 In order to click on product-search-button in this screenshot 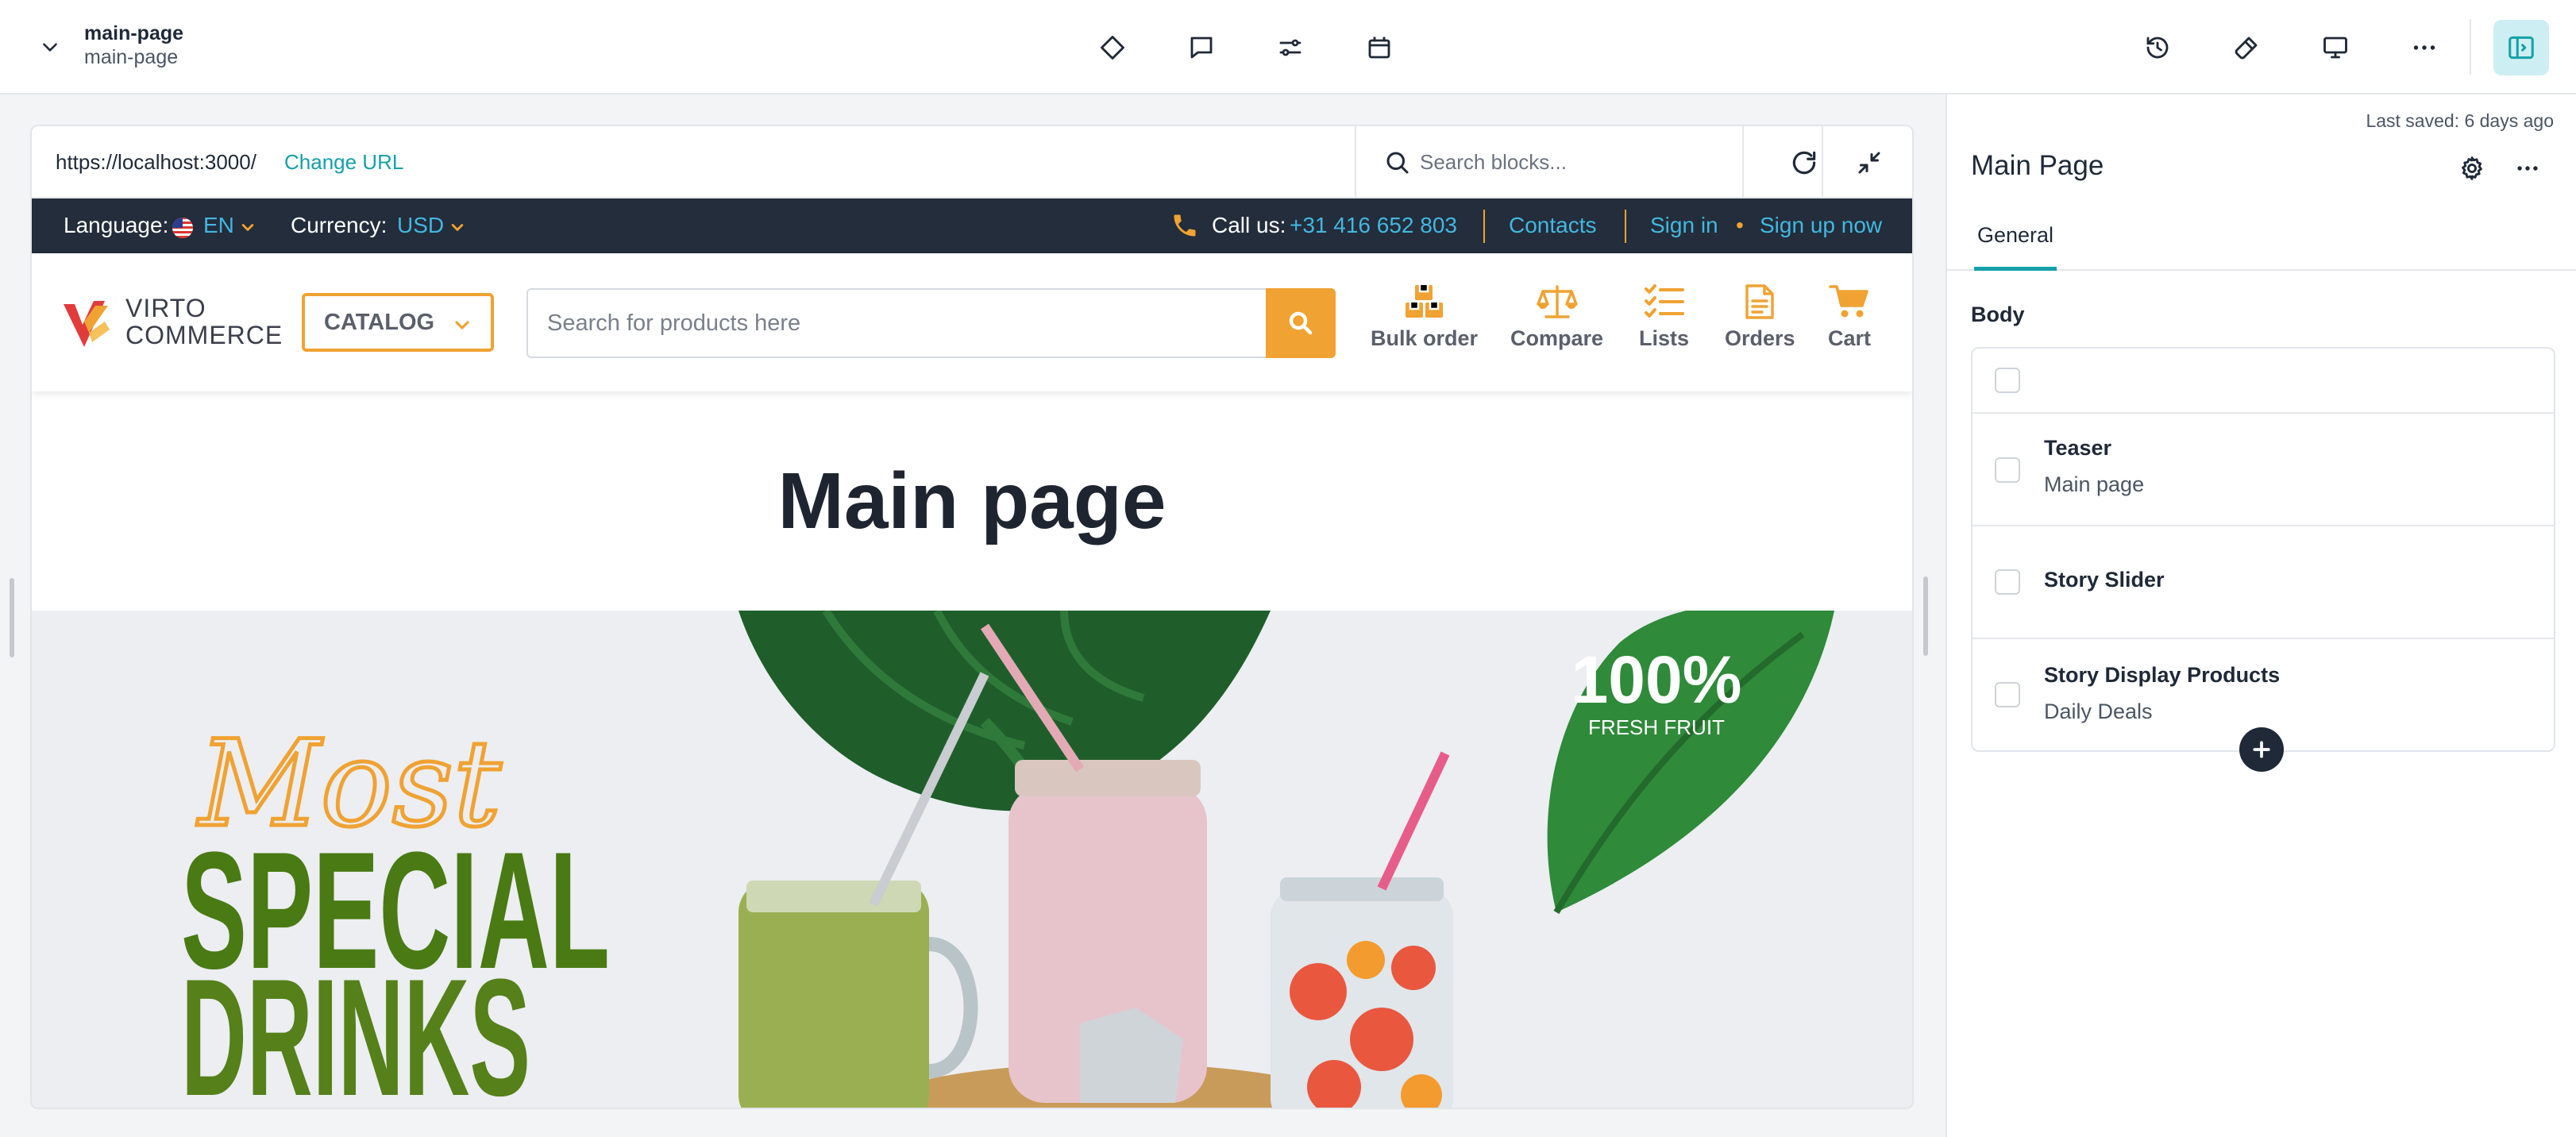, I will do `click(1301, 323)`.